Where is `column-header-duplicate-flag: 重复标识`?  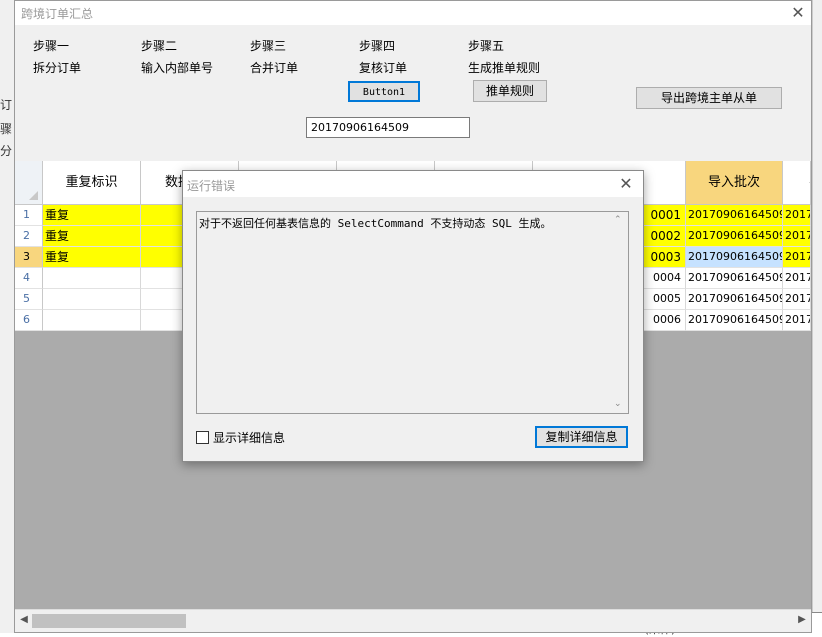 column-header-duplicate-flag: 重复标识 is located at coordinates (92, 183).